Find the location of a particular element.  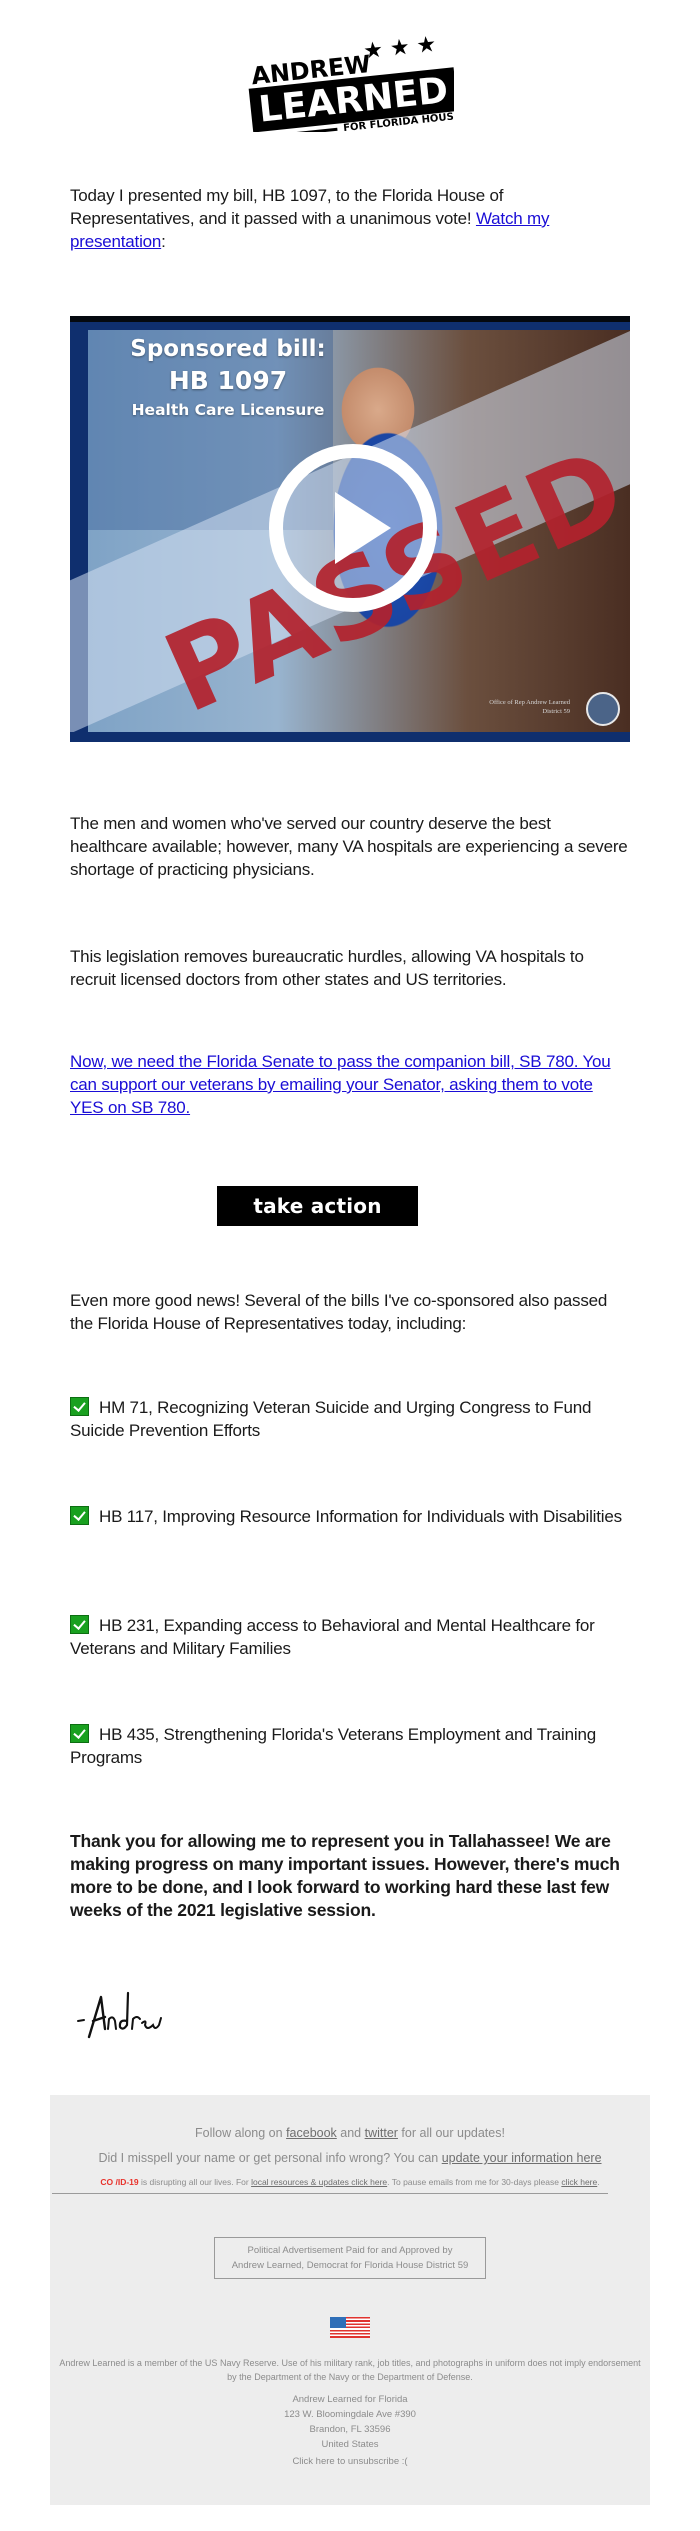

footer-divider is located at coordinates (330, 2193).